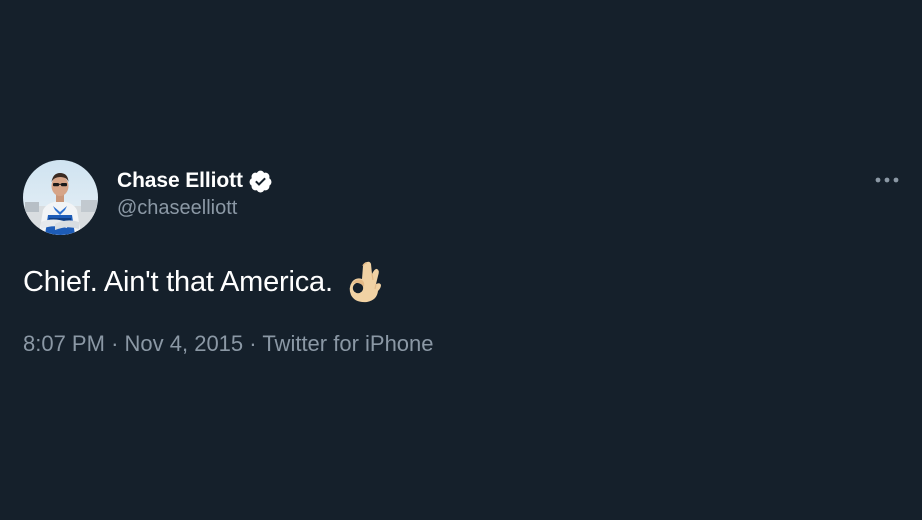 The image size is (922, 520). What do you see at coordinates (364, 282) in the screenshot?
I see `ok-hand-emoji-icon` at bounding box center [364, 282].